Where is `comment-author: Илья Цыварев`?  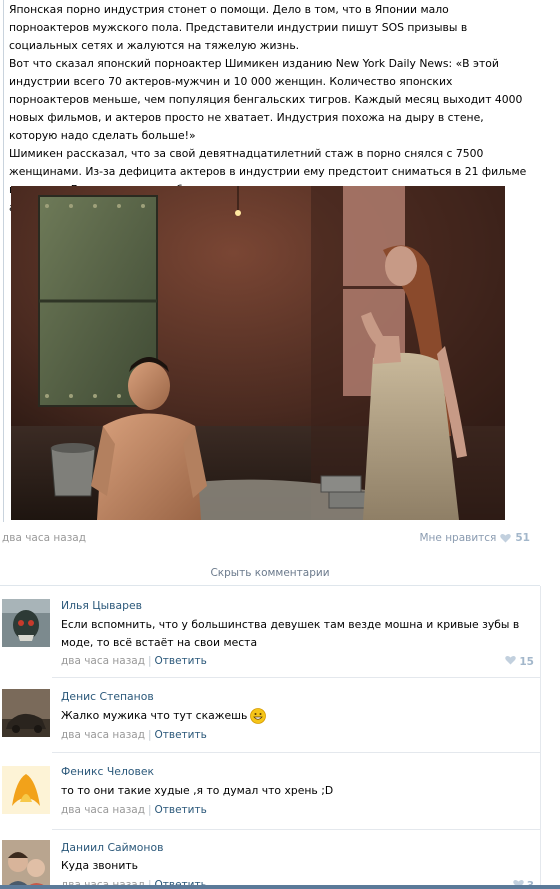 comment-author: Илья Цыварев is located at coordinates (101, 605).